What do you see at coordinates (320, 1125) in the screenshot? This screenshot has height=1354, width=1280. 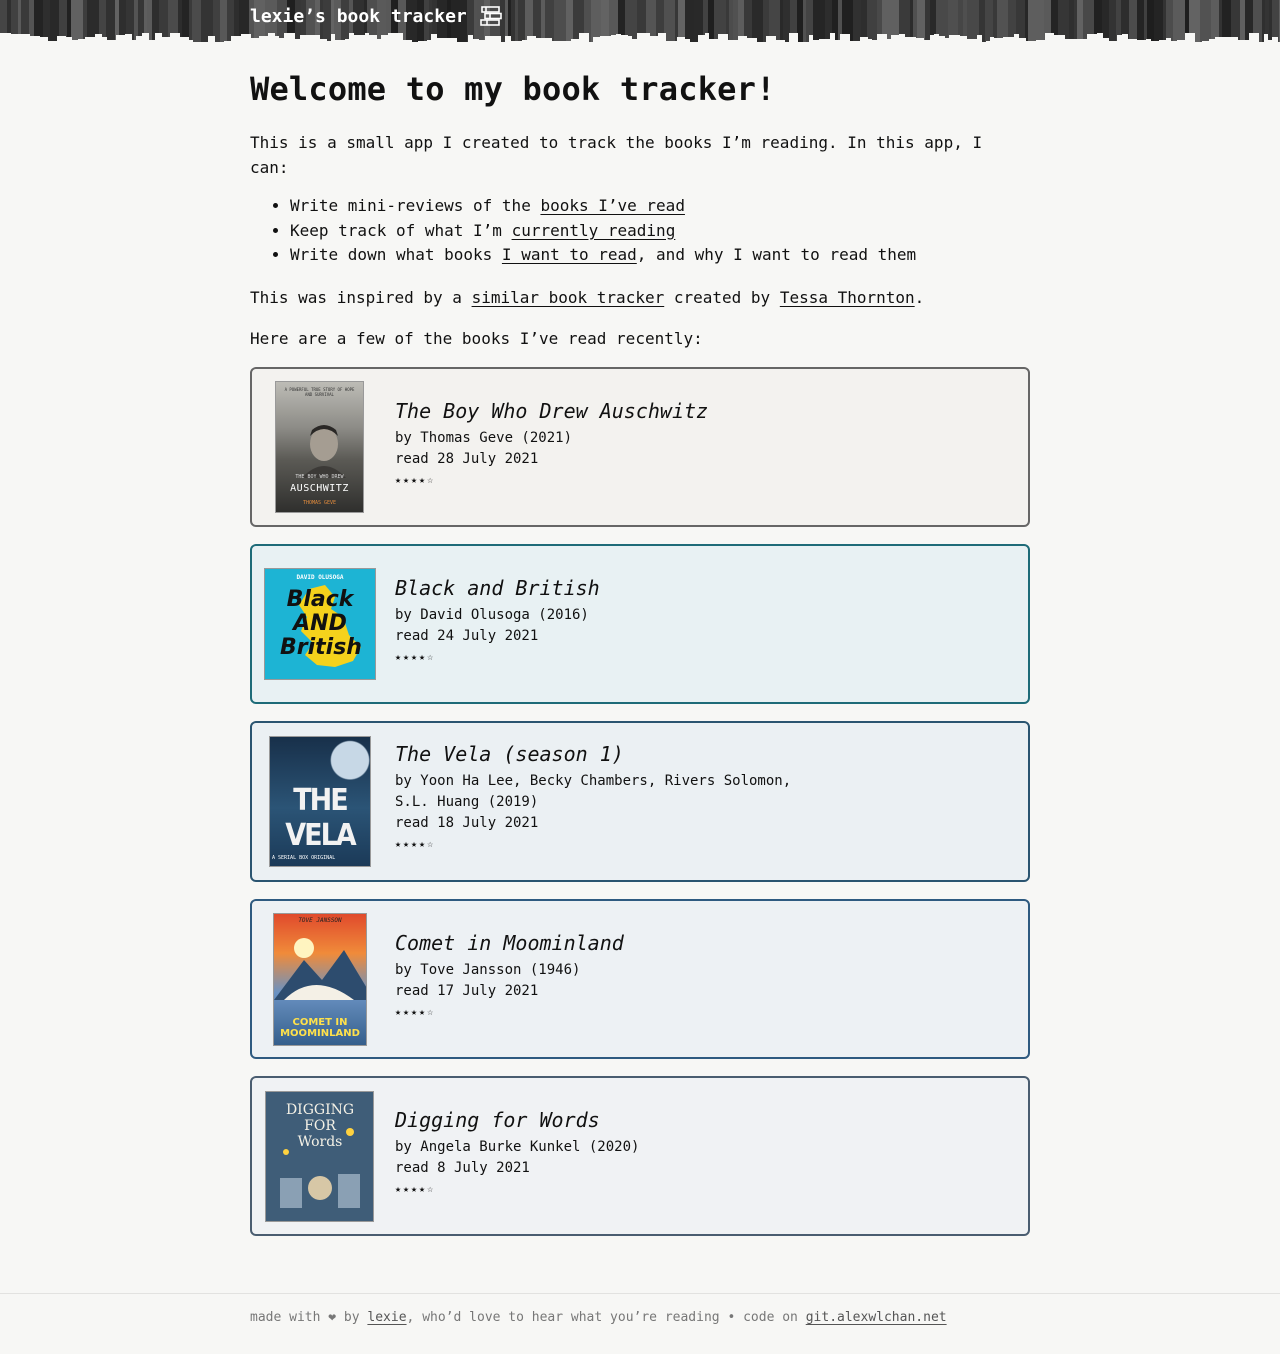 I see `cover-title: DIGGING FOR Words` at bounding box center [320, 1125].